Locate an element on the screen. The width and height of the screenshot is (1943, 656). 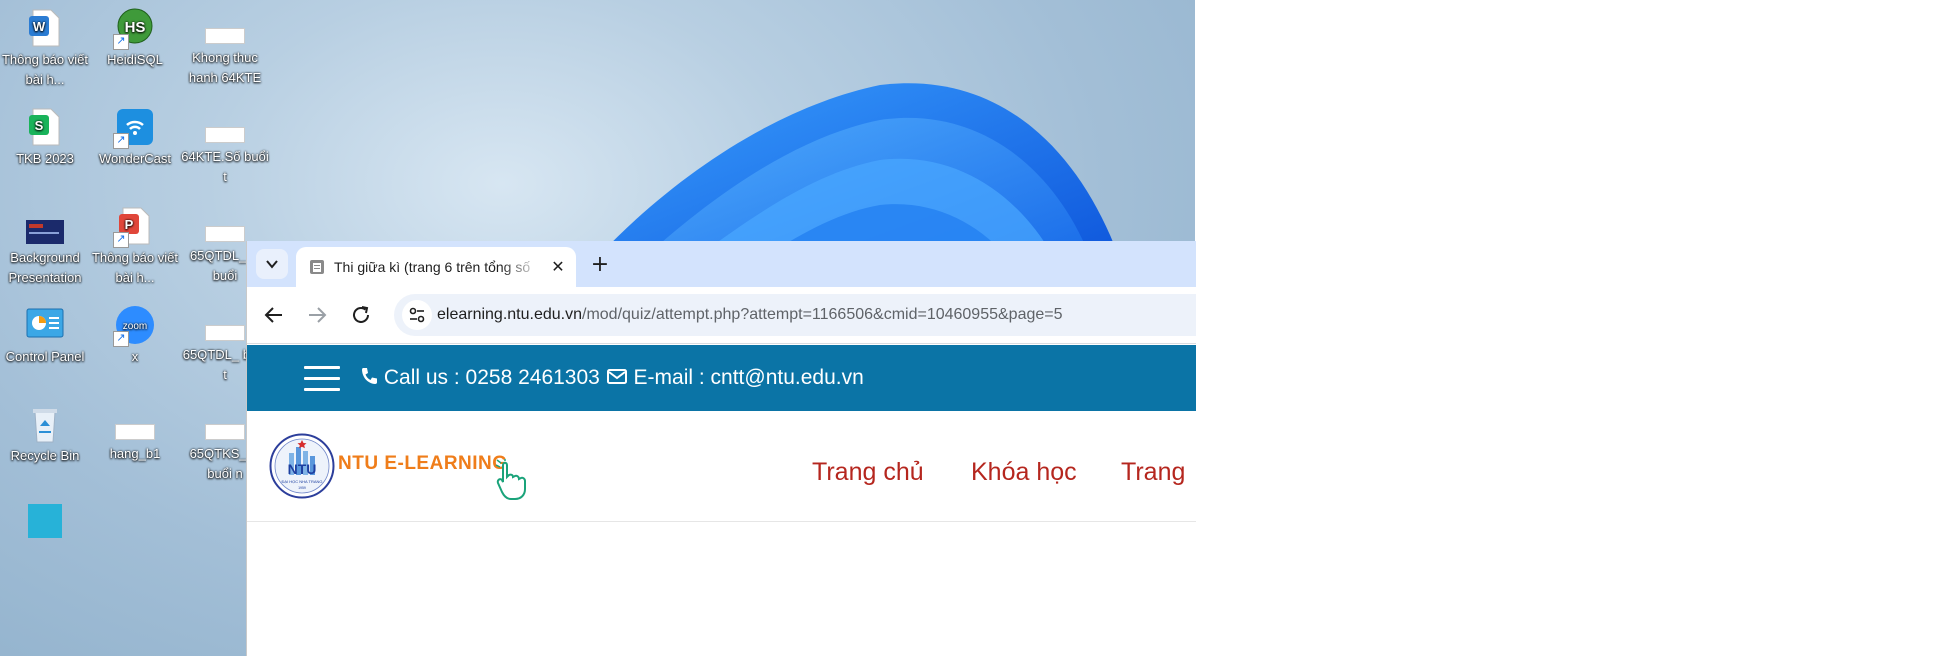
hamburger-menu-icon is located at coordinates (322, 379).